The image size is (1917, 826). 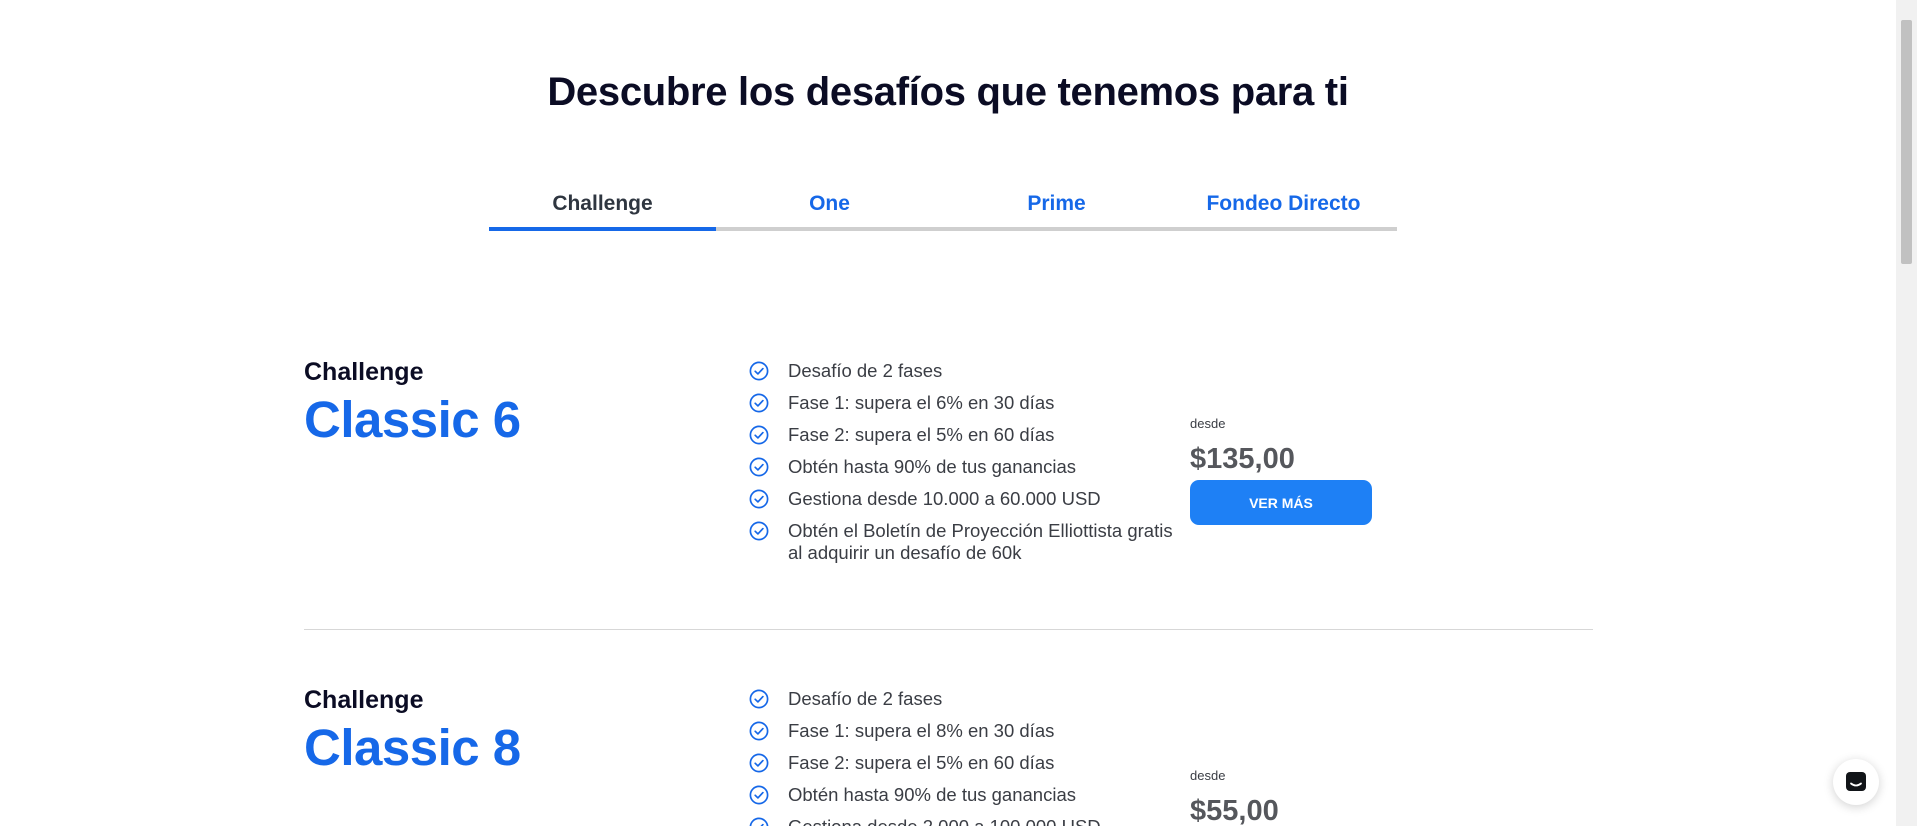 What do you see at coordinates (921, 730) in the screenshot?
I see `feature-text: Fase 1: supera el 8% en 30 días` at bounding box center [921, 730].